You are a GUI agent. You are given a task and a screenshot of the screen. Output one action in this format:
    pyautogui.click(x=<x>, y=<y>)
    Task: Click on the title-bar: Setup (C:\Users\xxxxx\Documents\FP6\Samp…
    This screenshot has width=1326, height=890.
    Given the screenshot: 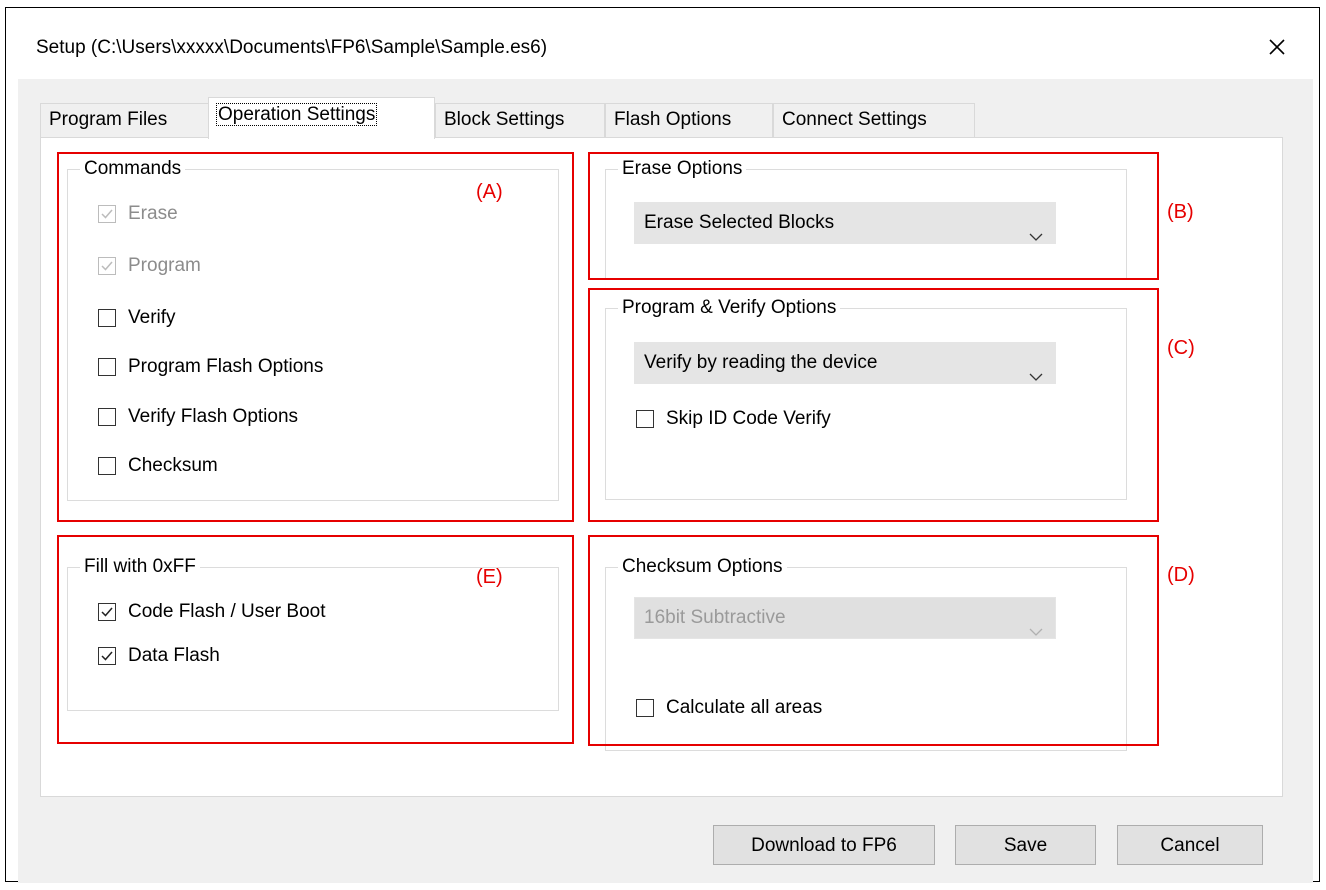 What is the action you would take?
    pyautogui.click(x=665, y=48)
    